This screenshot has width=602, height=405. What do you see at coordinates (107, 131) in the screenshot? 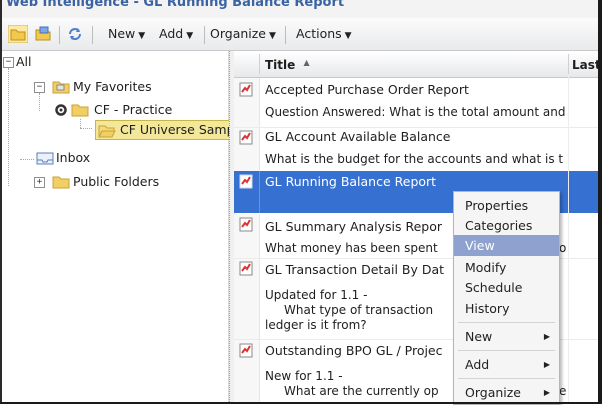
I see `open-folder-icon` at bounding box center [107, 131].